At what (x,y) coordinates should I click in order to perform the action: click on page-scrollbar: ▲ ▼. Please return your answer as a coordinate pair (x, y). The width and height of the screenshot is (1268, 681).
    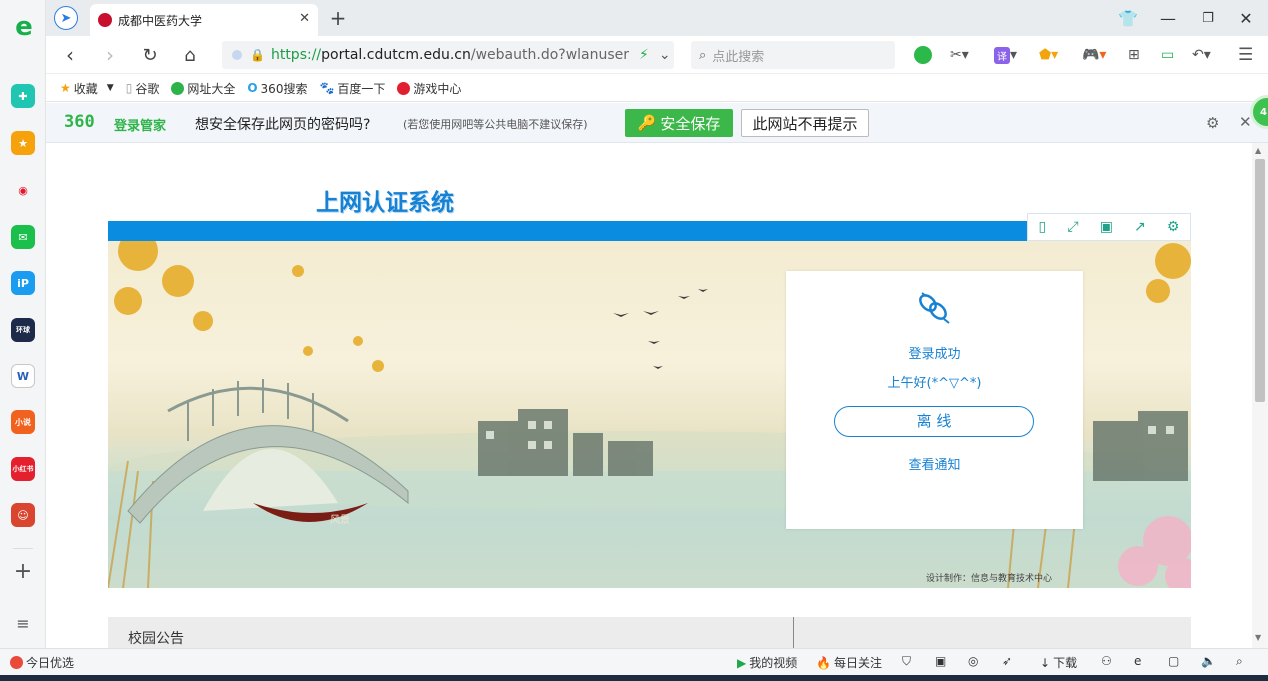
    Looking at the image, I should click on (1260, 395).